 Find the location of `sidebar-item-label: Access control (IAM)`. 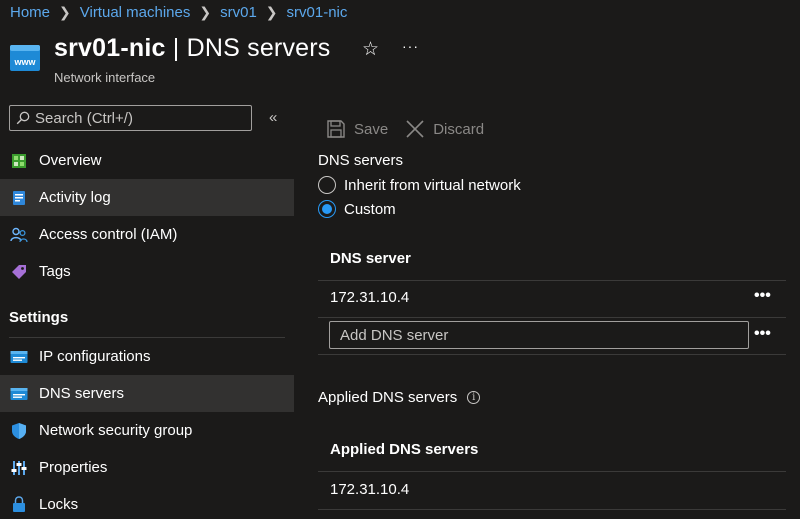

sidebar-item-label: Access control (IAM) is located at coordinates (108, 234).